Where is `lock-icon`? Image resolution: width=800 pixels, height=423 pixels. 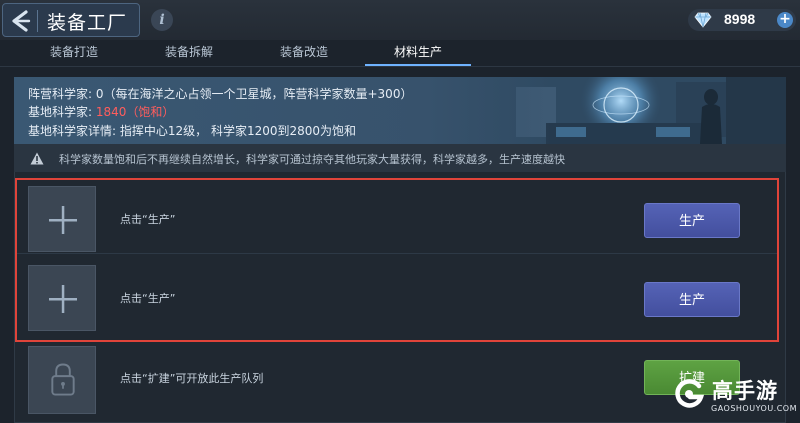 lock-icon is located at coordinates (63, 379).